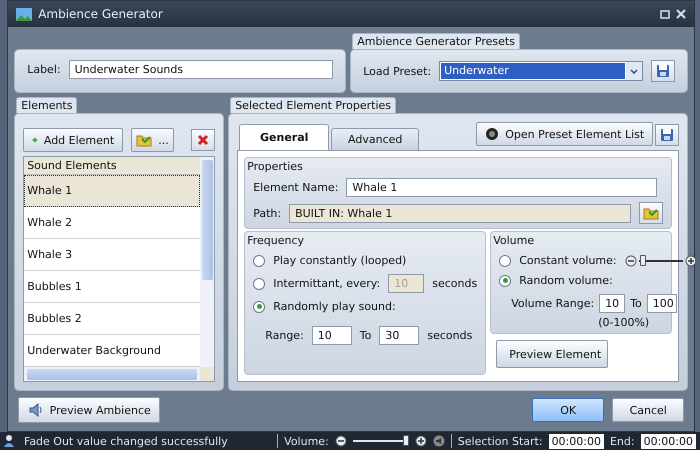 This screenshot has width=700, height=450. What do you see at coordinates (112, 166) in the screenshot?
I see `list-header: Sound Elements` at bounding box center [112, 166].